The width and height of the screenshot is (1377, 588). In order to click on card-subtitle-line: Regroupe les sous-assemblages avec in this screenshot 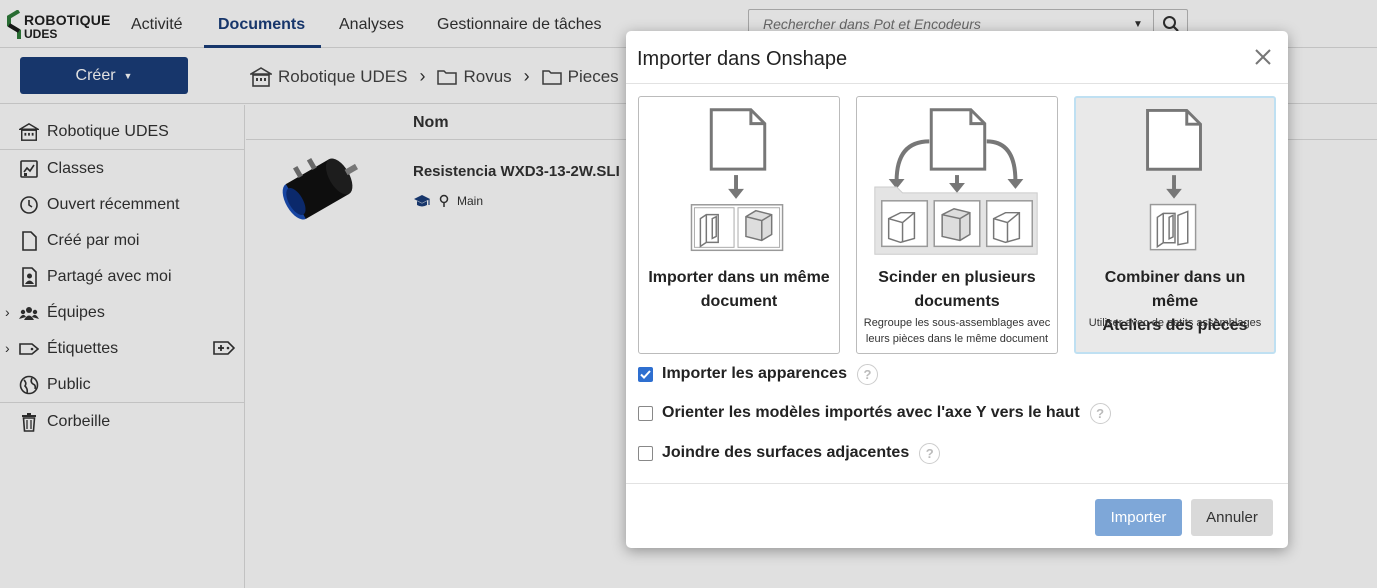, I will do `click(957, 323)`.